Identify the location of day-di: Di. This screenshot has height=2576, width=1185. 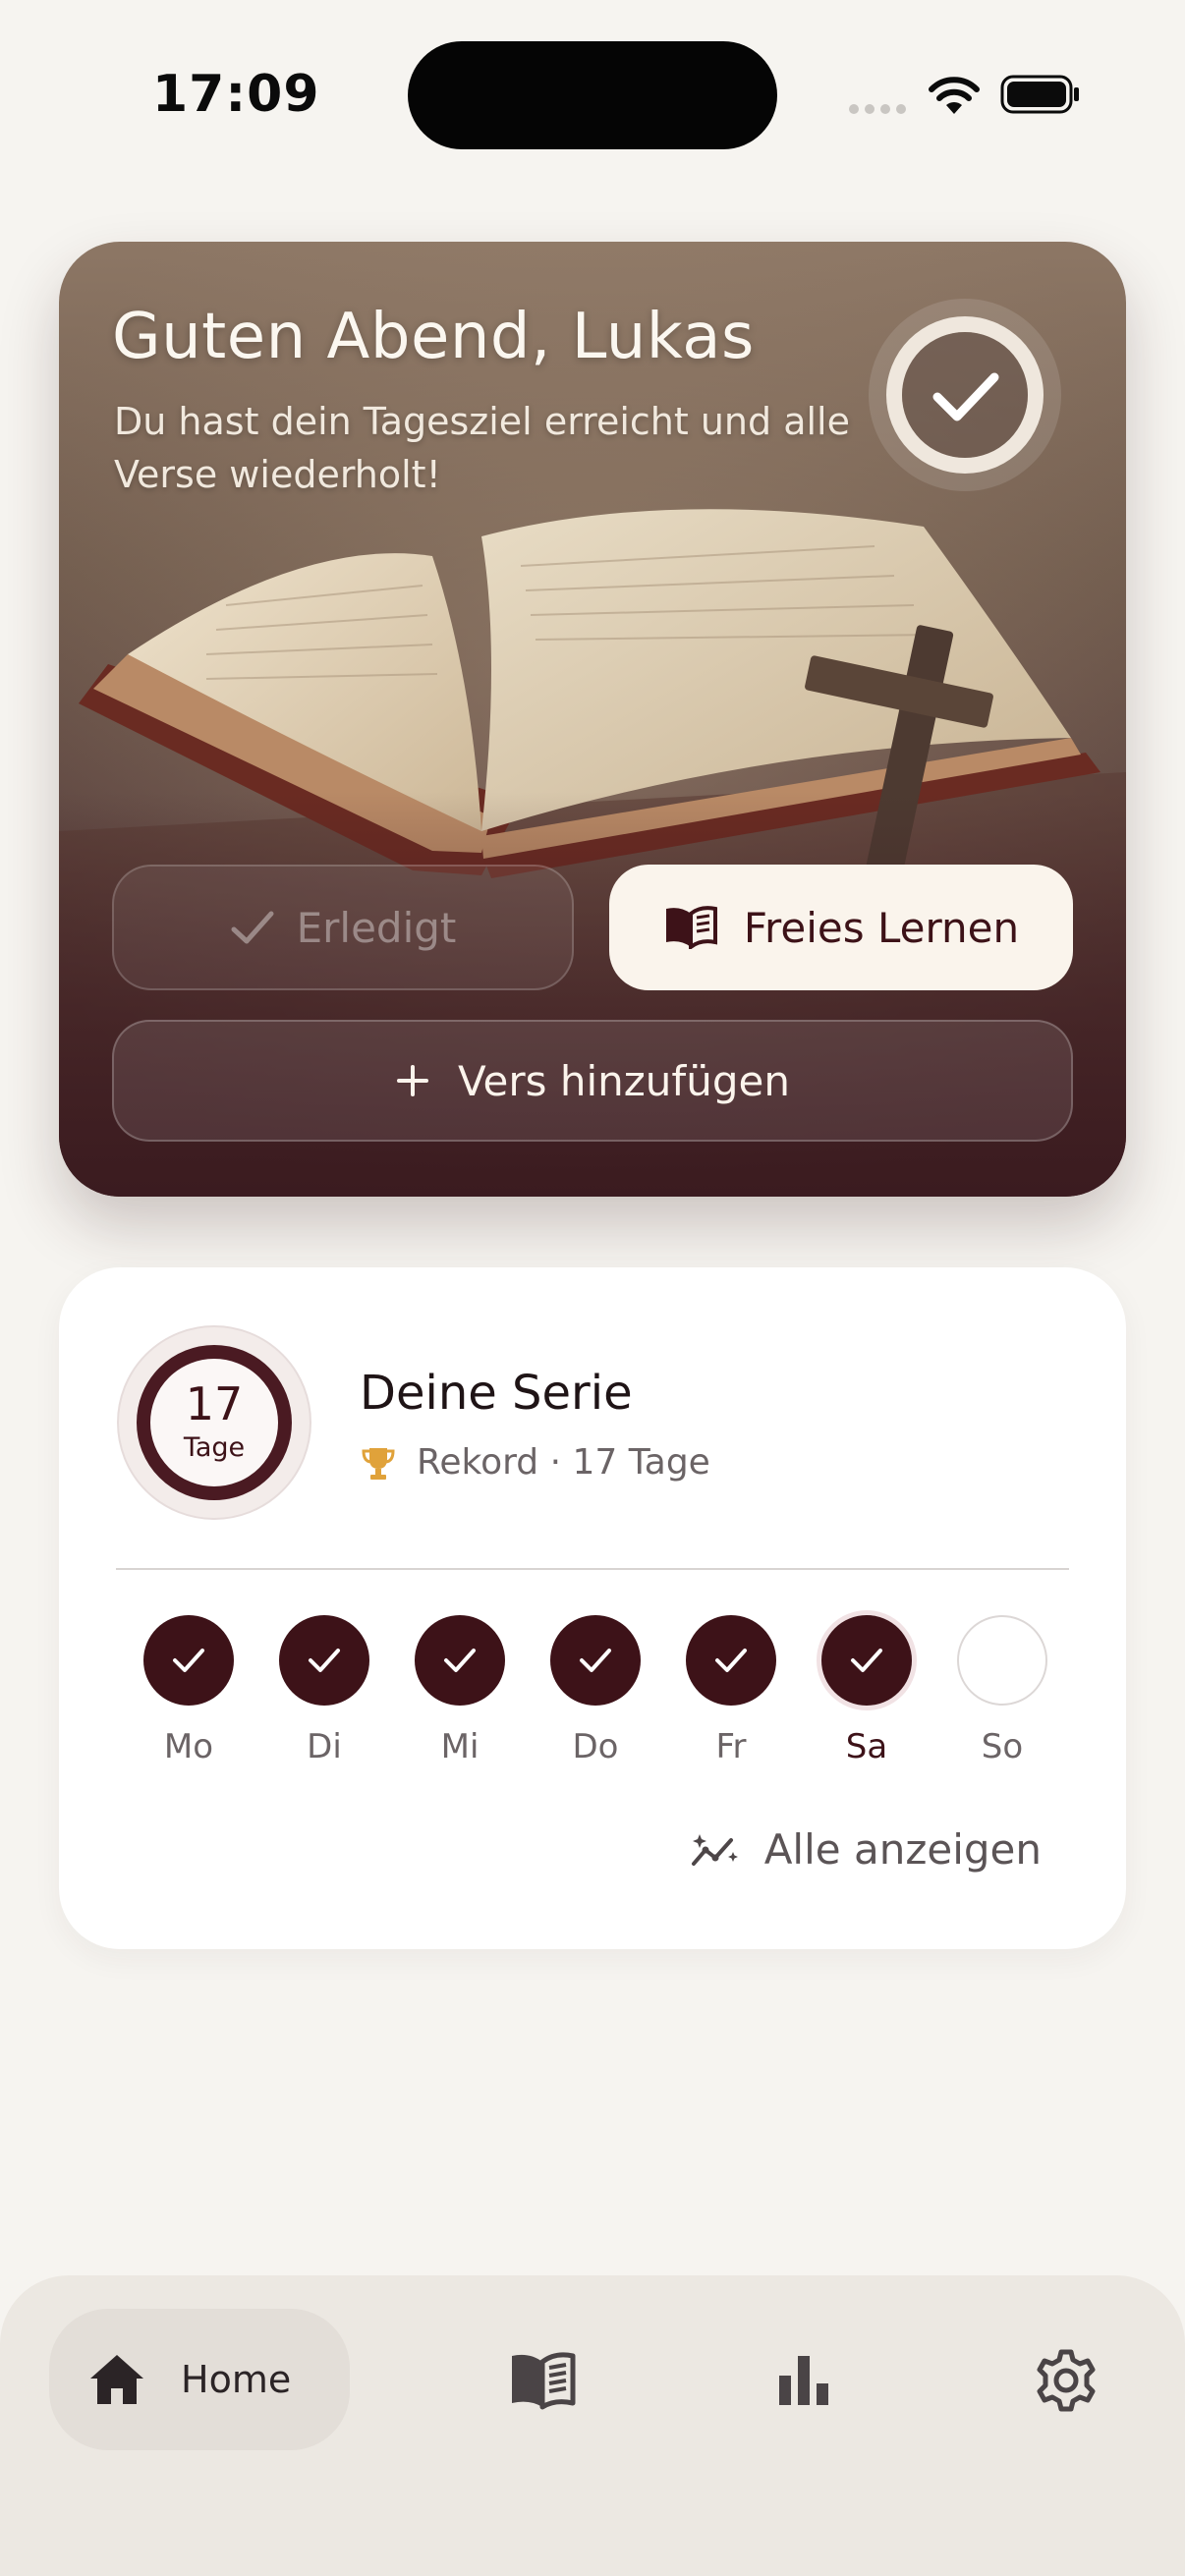
(324, 1690).